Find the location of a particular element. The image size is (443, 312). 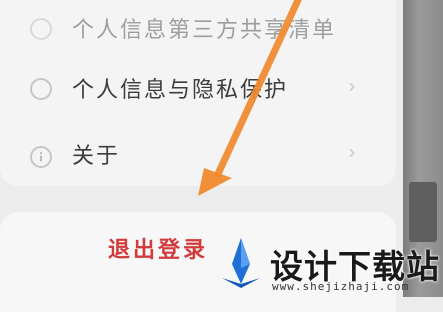

menu-item-label: 个人信息与隐私保护 is located at coordinates (180, 90).